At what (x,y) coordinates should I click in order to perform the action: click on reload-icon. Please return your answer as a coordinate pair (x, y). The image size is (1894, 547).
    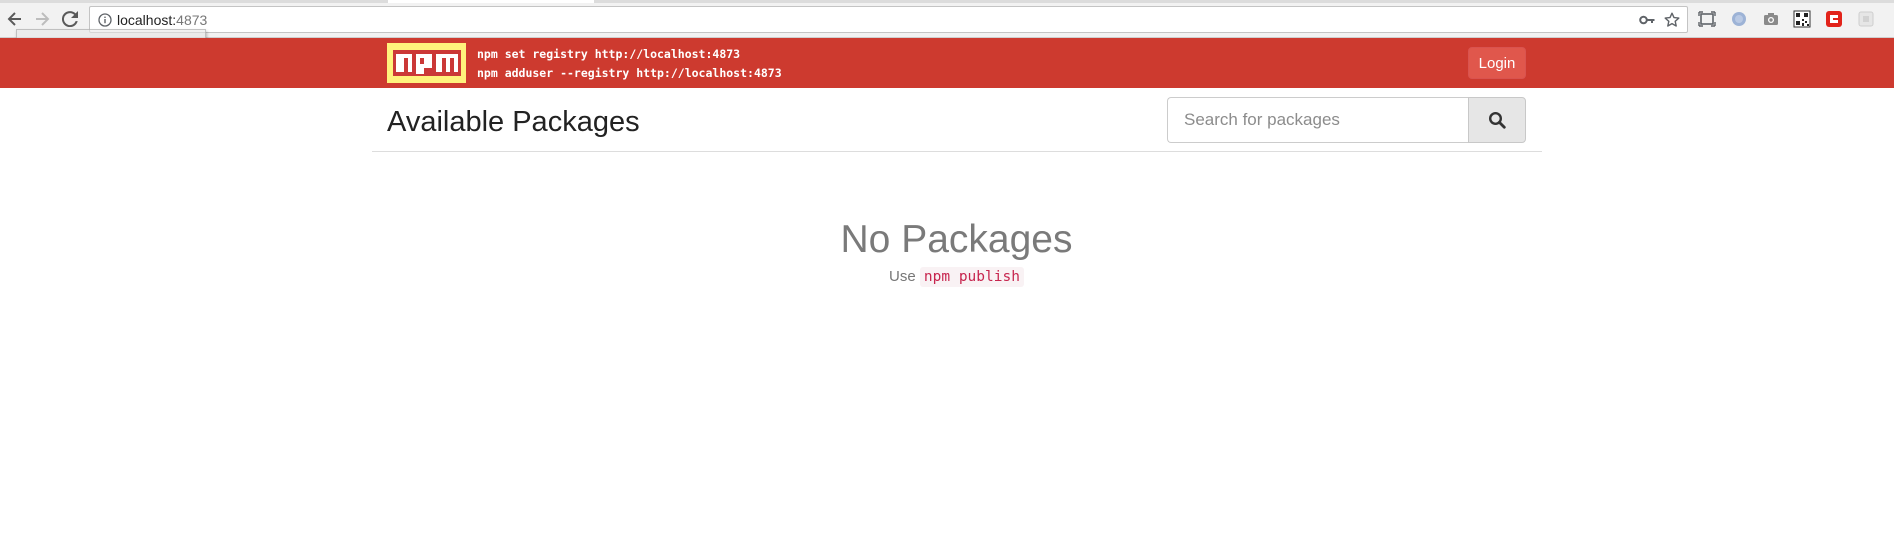
    Looking at the image, I should click on (70, 19).